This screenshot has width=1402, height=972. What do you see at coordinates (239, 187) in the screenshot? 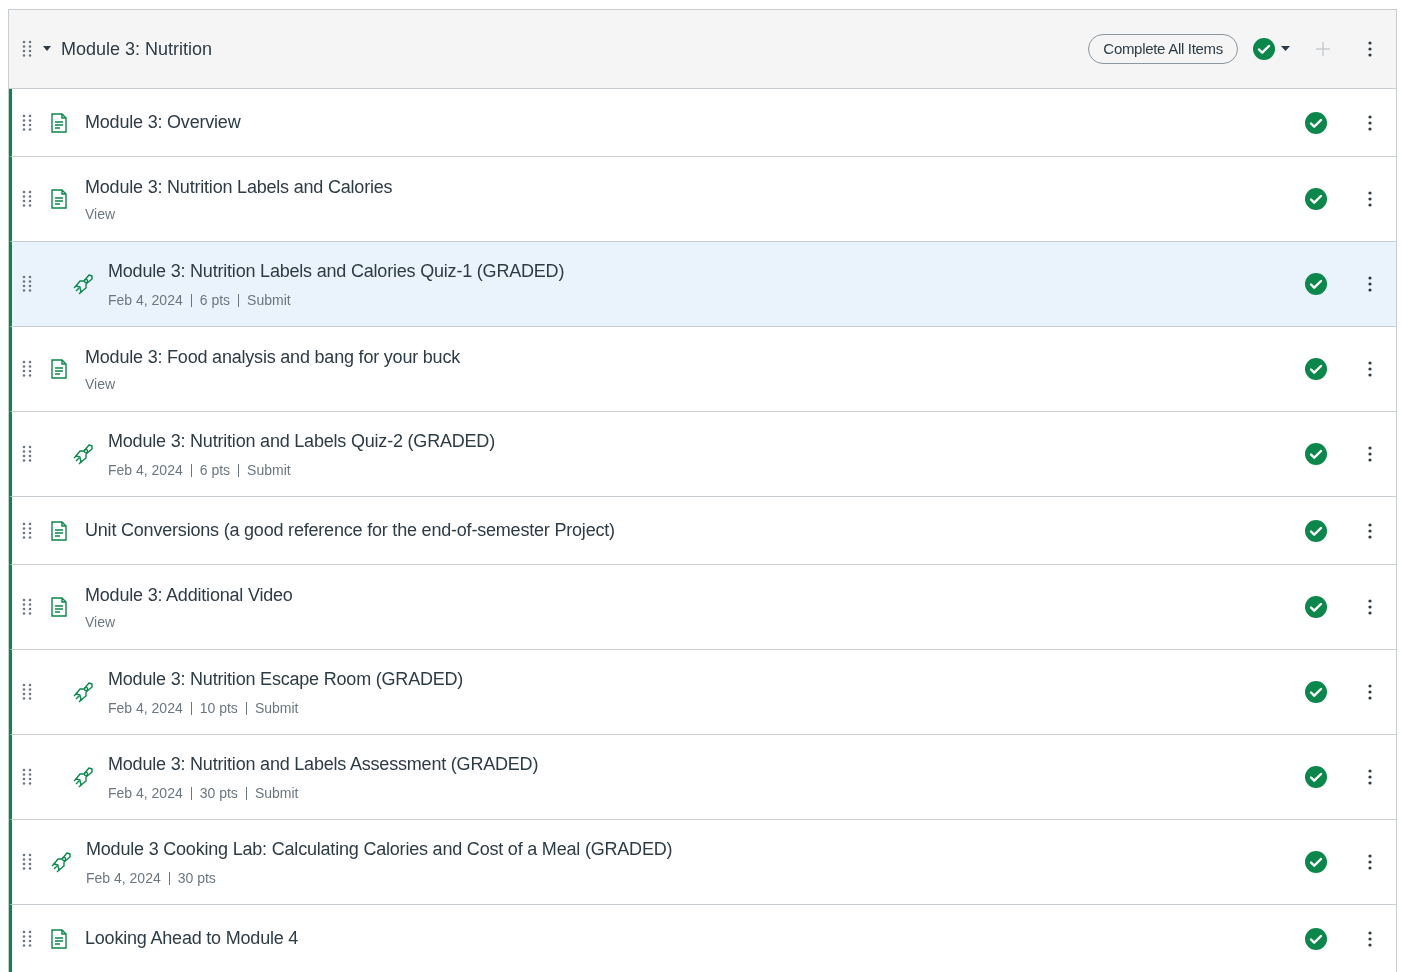
I see `item-title-link: Module 3: Nutrition Labels and Calories` at bounding box center [239, 187].